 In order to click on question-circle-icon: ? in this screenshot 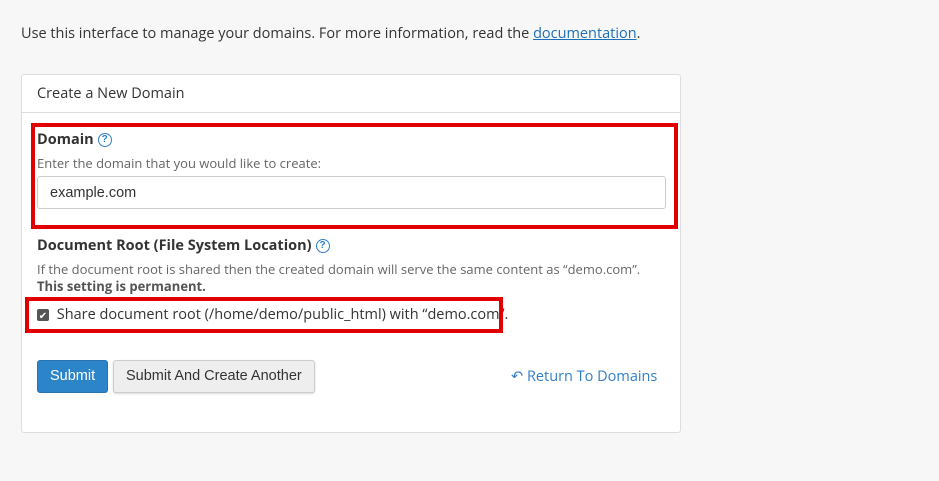, I will do `click(322, 246)`.